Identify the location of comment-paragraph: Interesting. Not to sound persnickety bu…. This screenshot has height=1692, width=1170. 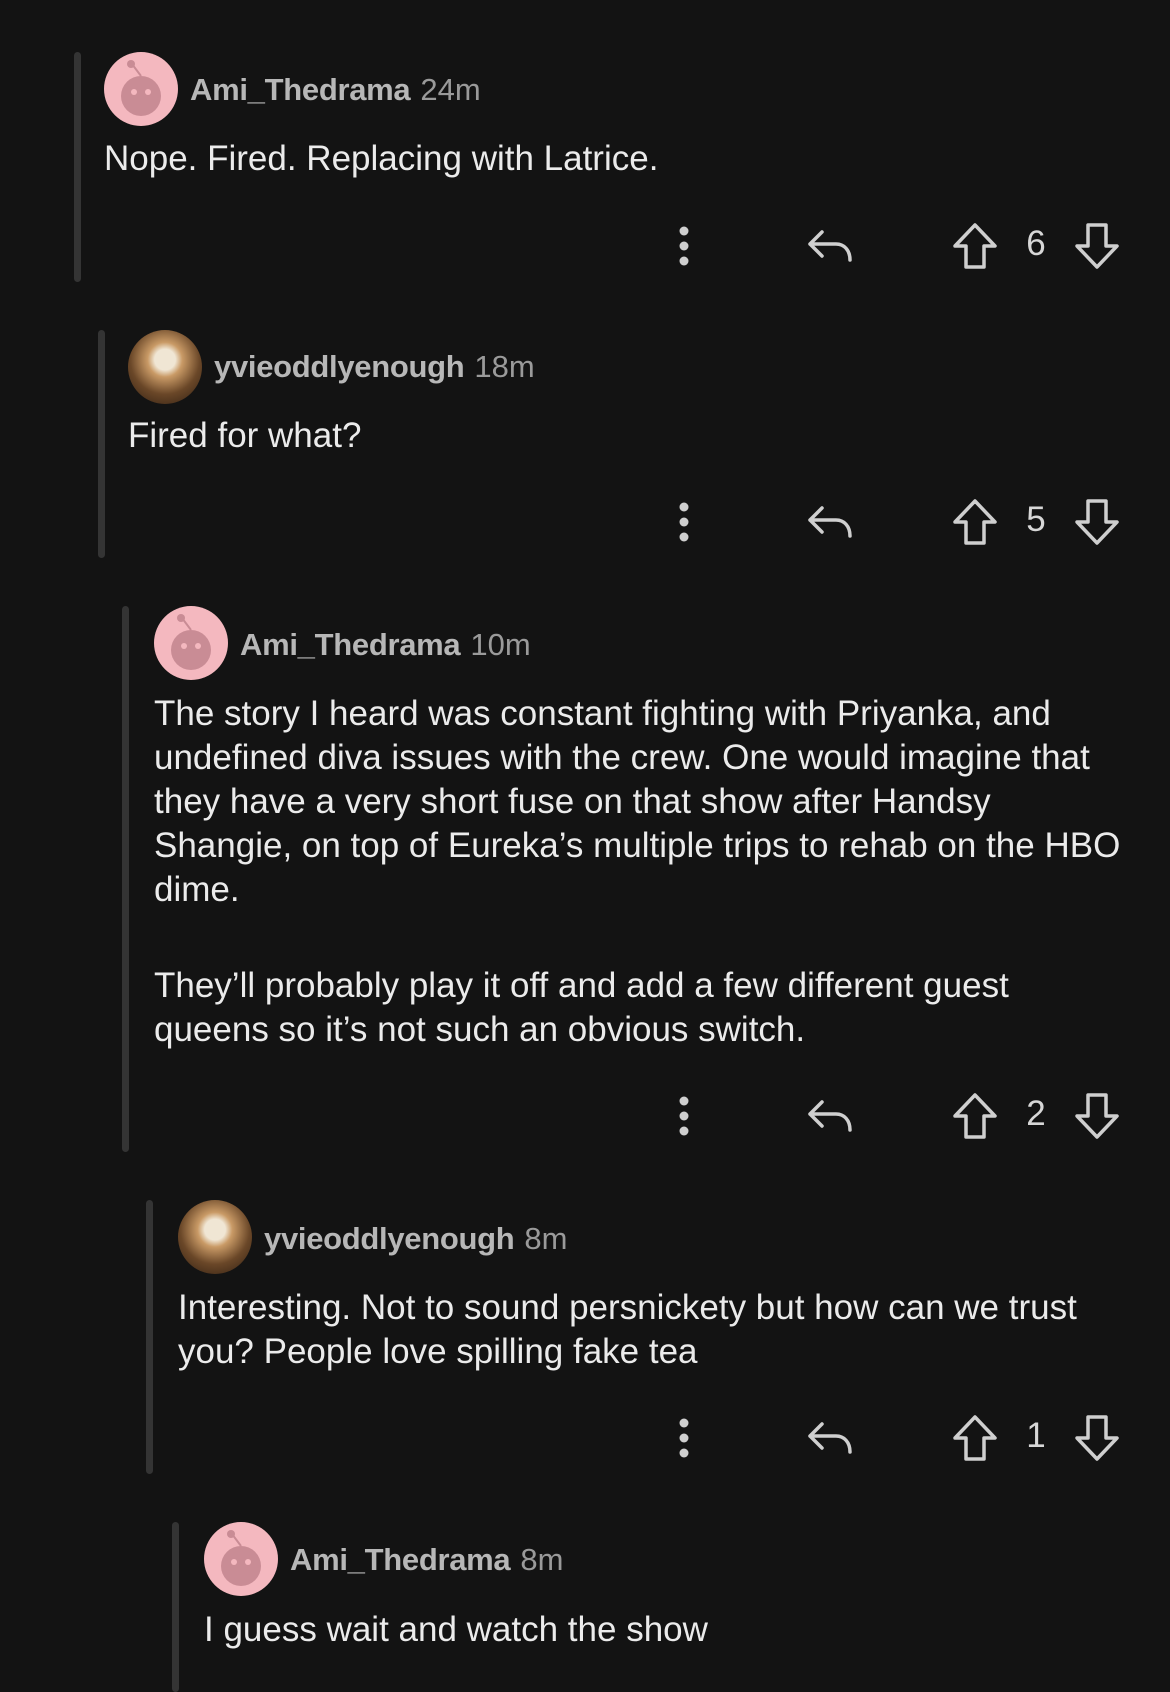
(627, 1329).